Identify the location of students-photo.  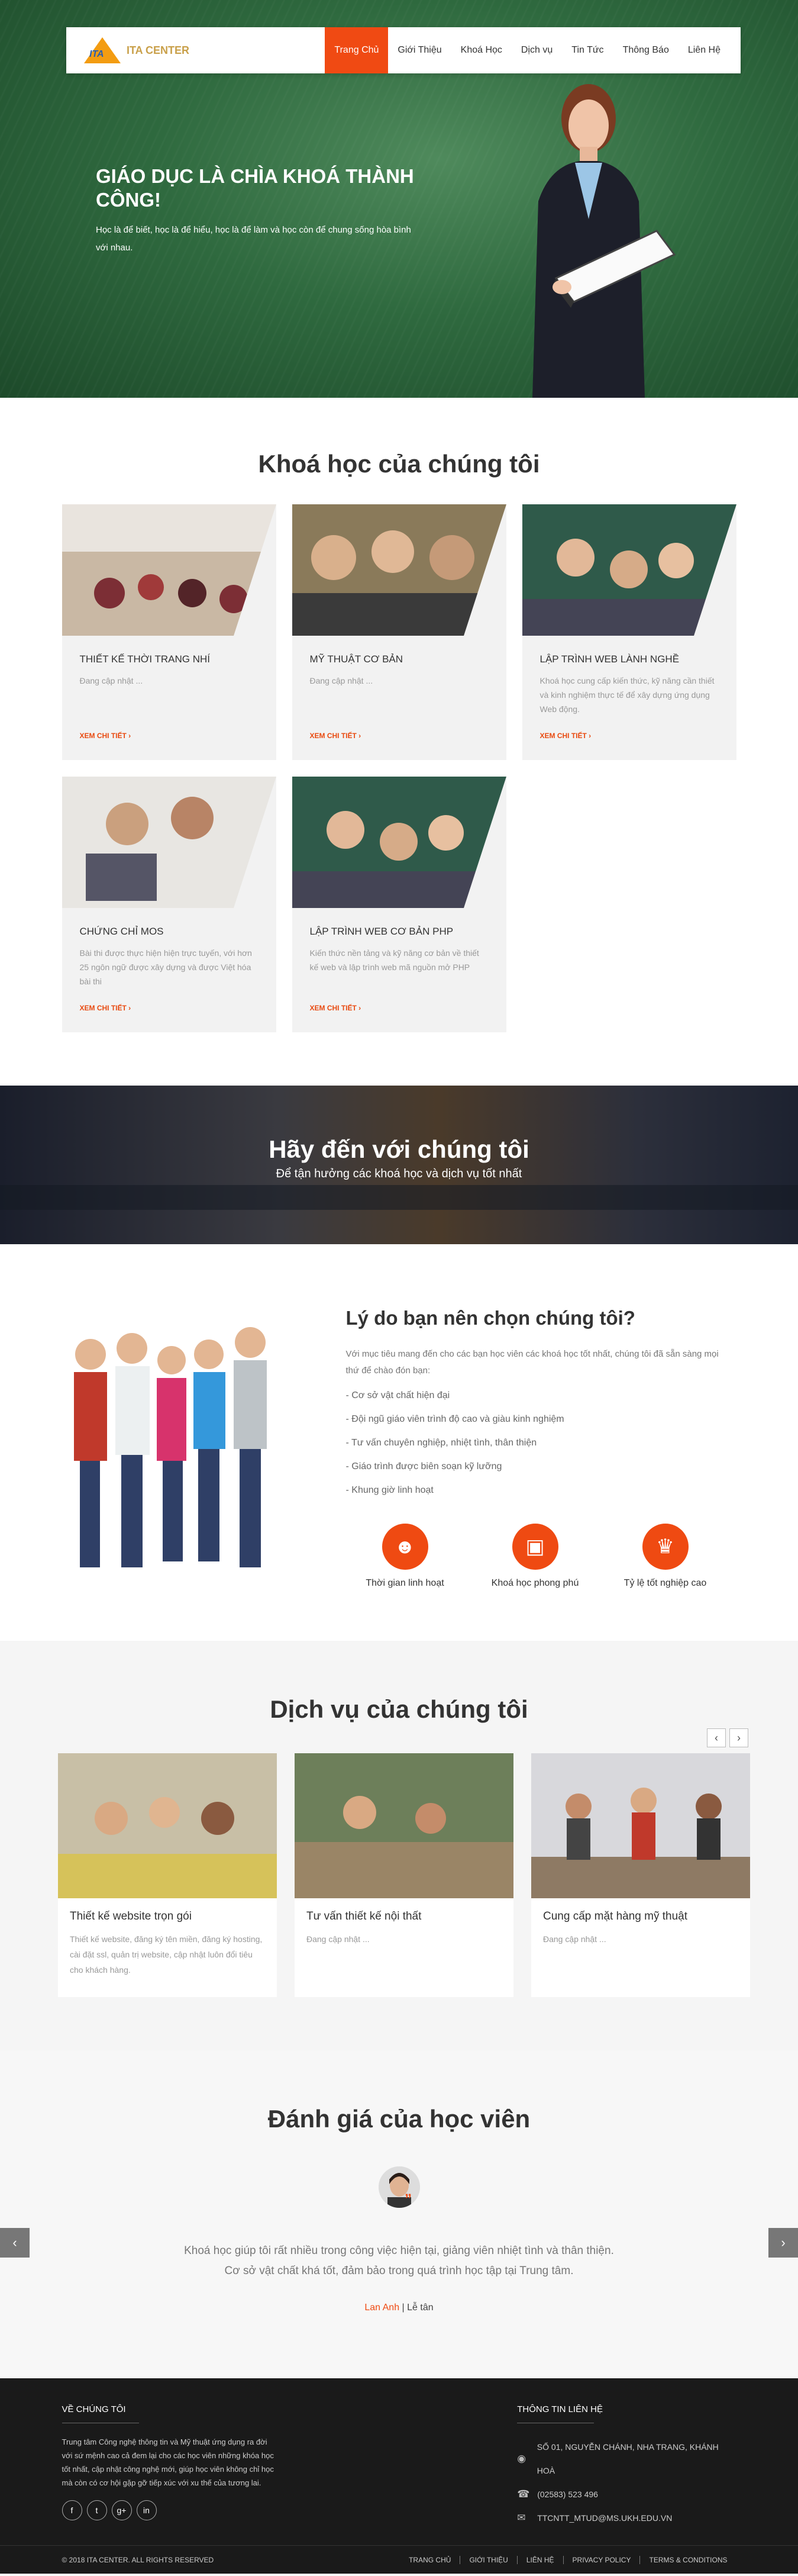
(170, 1447).